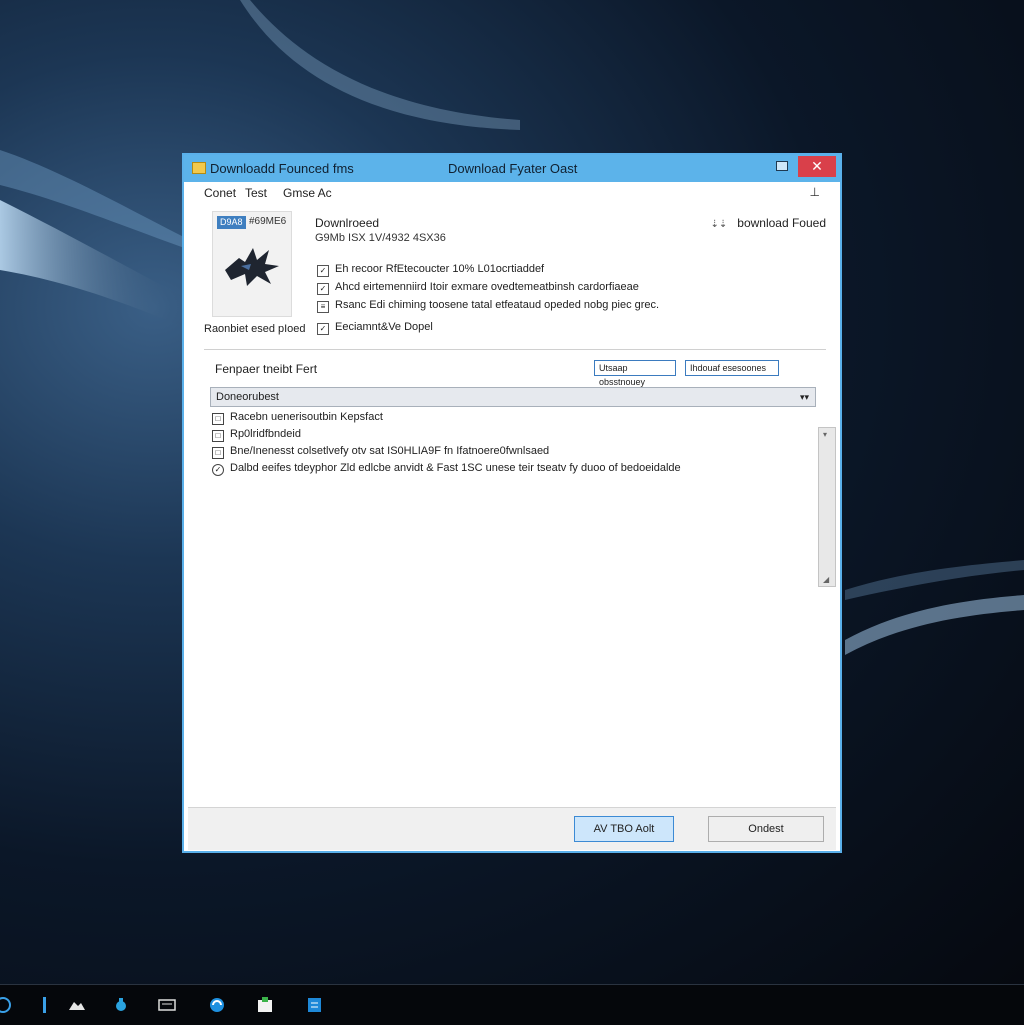 The image size is (1024, 1025). Describe the element at coordinates (347, 223) in the screenshot. I see `file-name: Downlroeed` at that location.